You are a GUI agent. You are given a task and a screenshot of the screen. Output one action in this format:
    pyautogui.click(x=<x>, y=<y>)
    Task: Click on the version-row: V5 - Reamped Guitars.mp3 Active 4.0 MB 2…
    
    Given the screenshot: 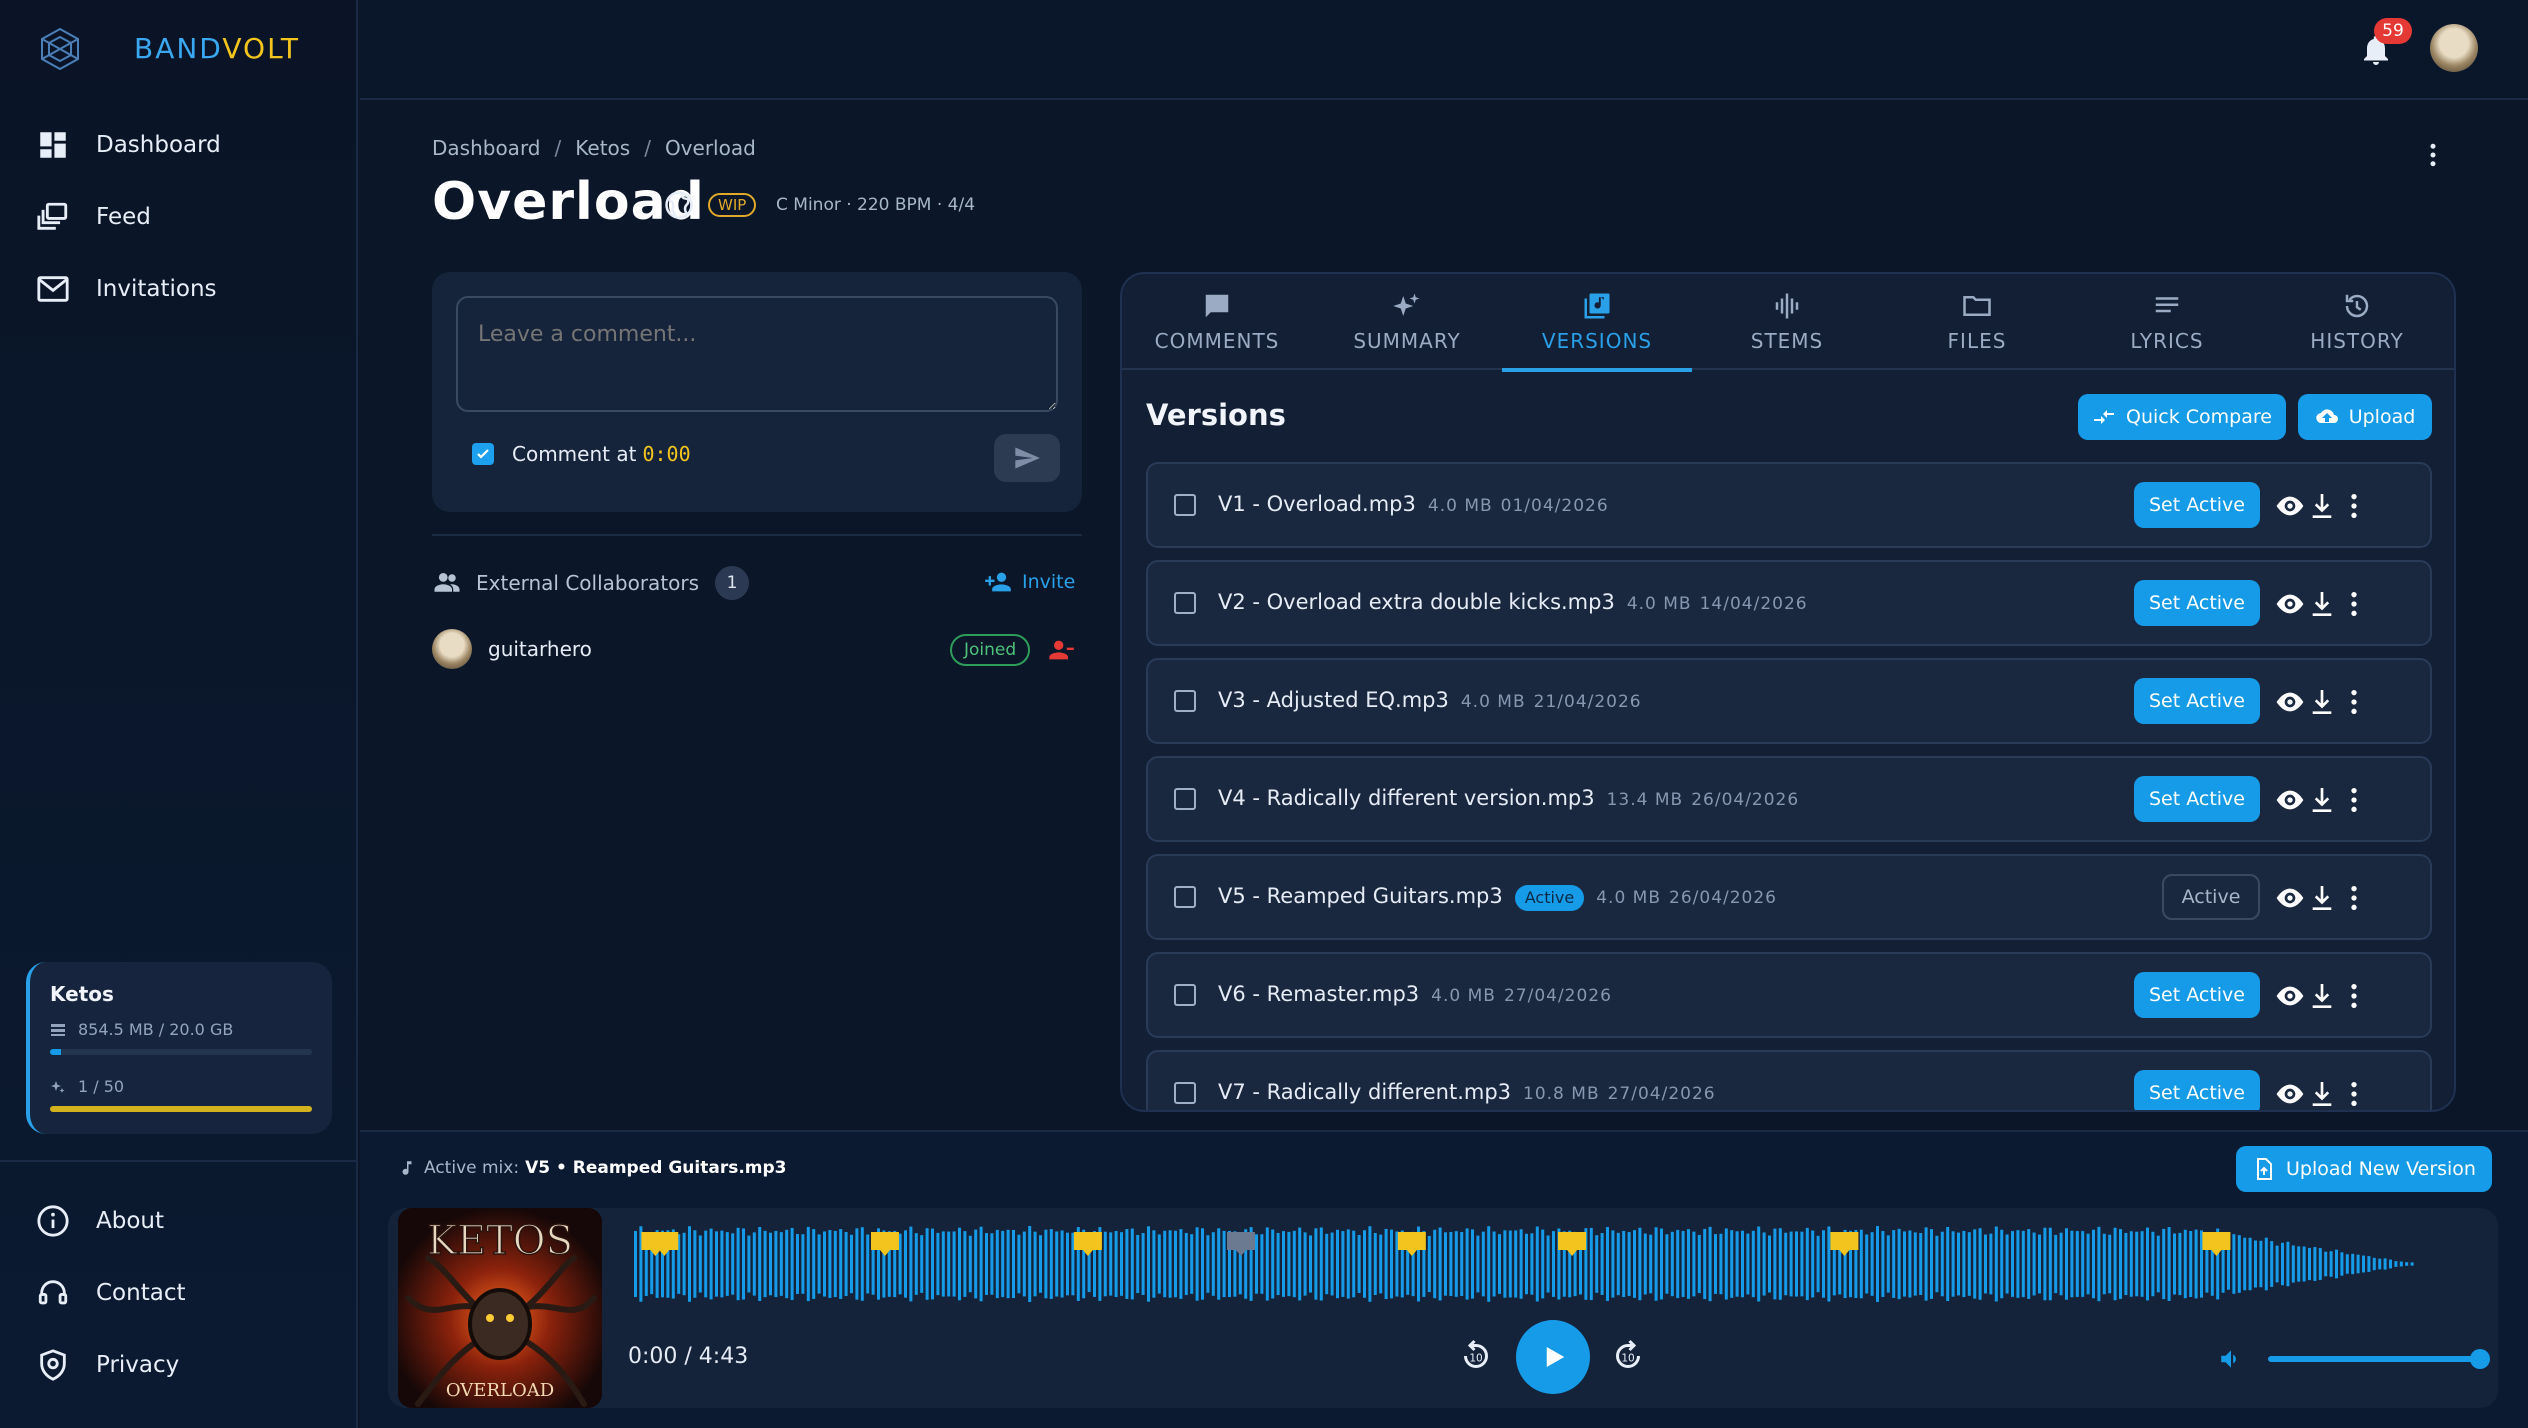 What is the action you would take?
    pyautogui.click(x=1789, y=897)
    